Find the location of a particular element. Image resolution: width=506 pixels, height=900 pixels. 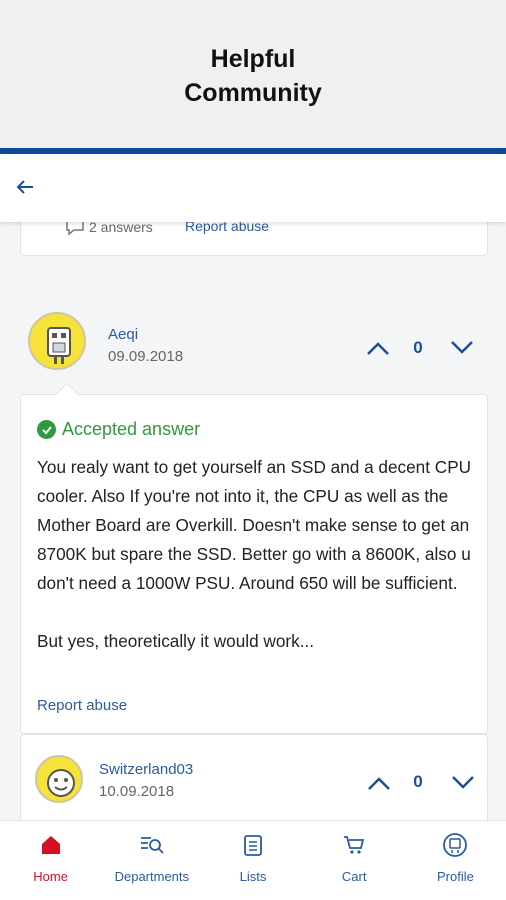

bottom-navigation: Home Departments Lists Cart Profile is located at coordinates (253, 860).